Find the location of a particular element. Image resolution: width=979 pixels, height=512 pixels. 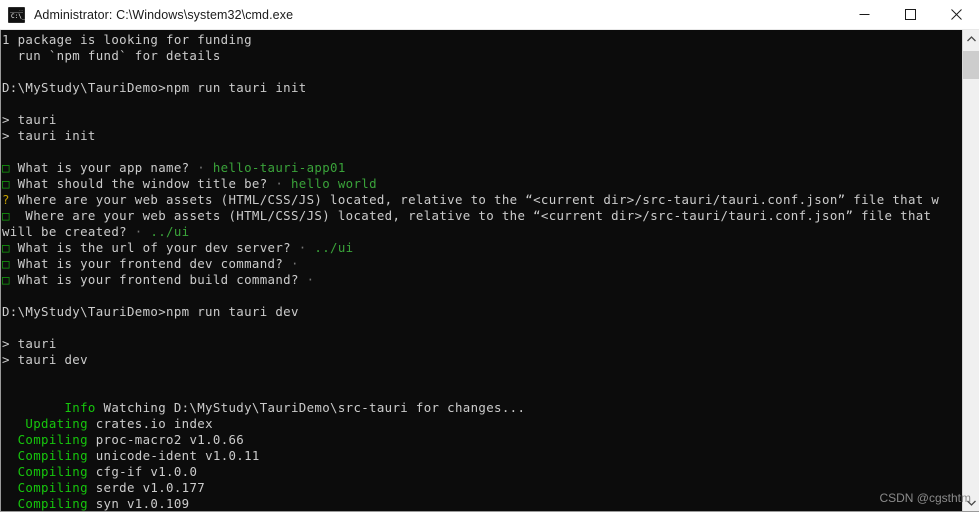

console-line: > tauri dev is located at coordinates (481, 360).